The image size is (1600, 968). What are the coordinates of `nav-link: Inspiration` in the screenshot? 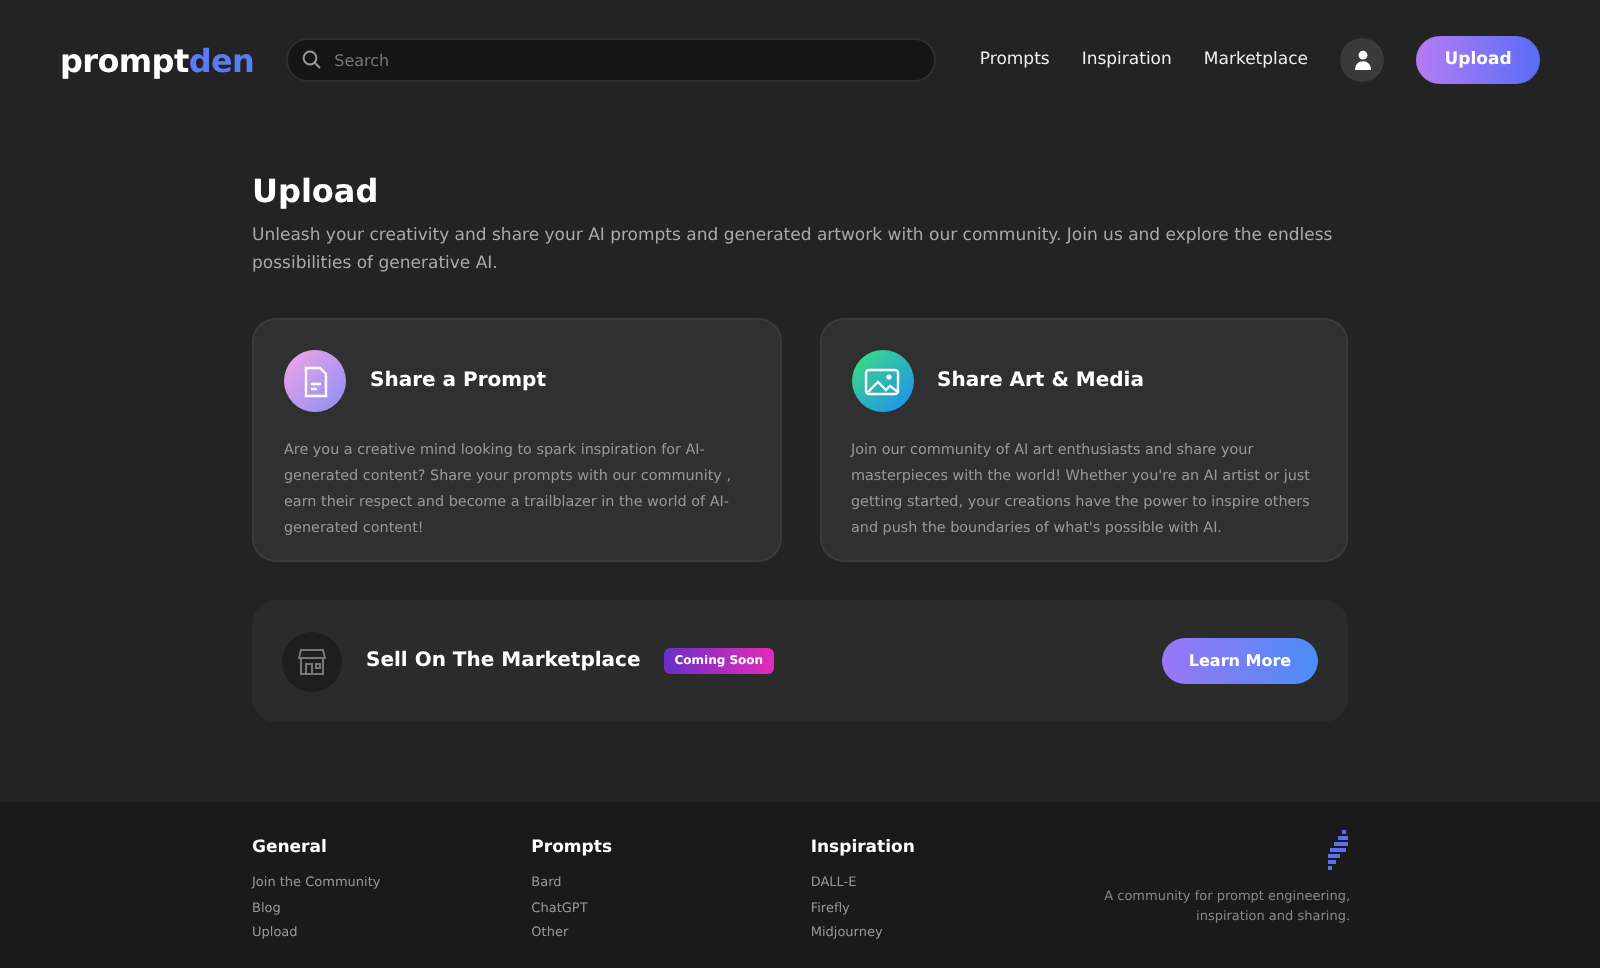 It's located at (1126, 60).